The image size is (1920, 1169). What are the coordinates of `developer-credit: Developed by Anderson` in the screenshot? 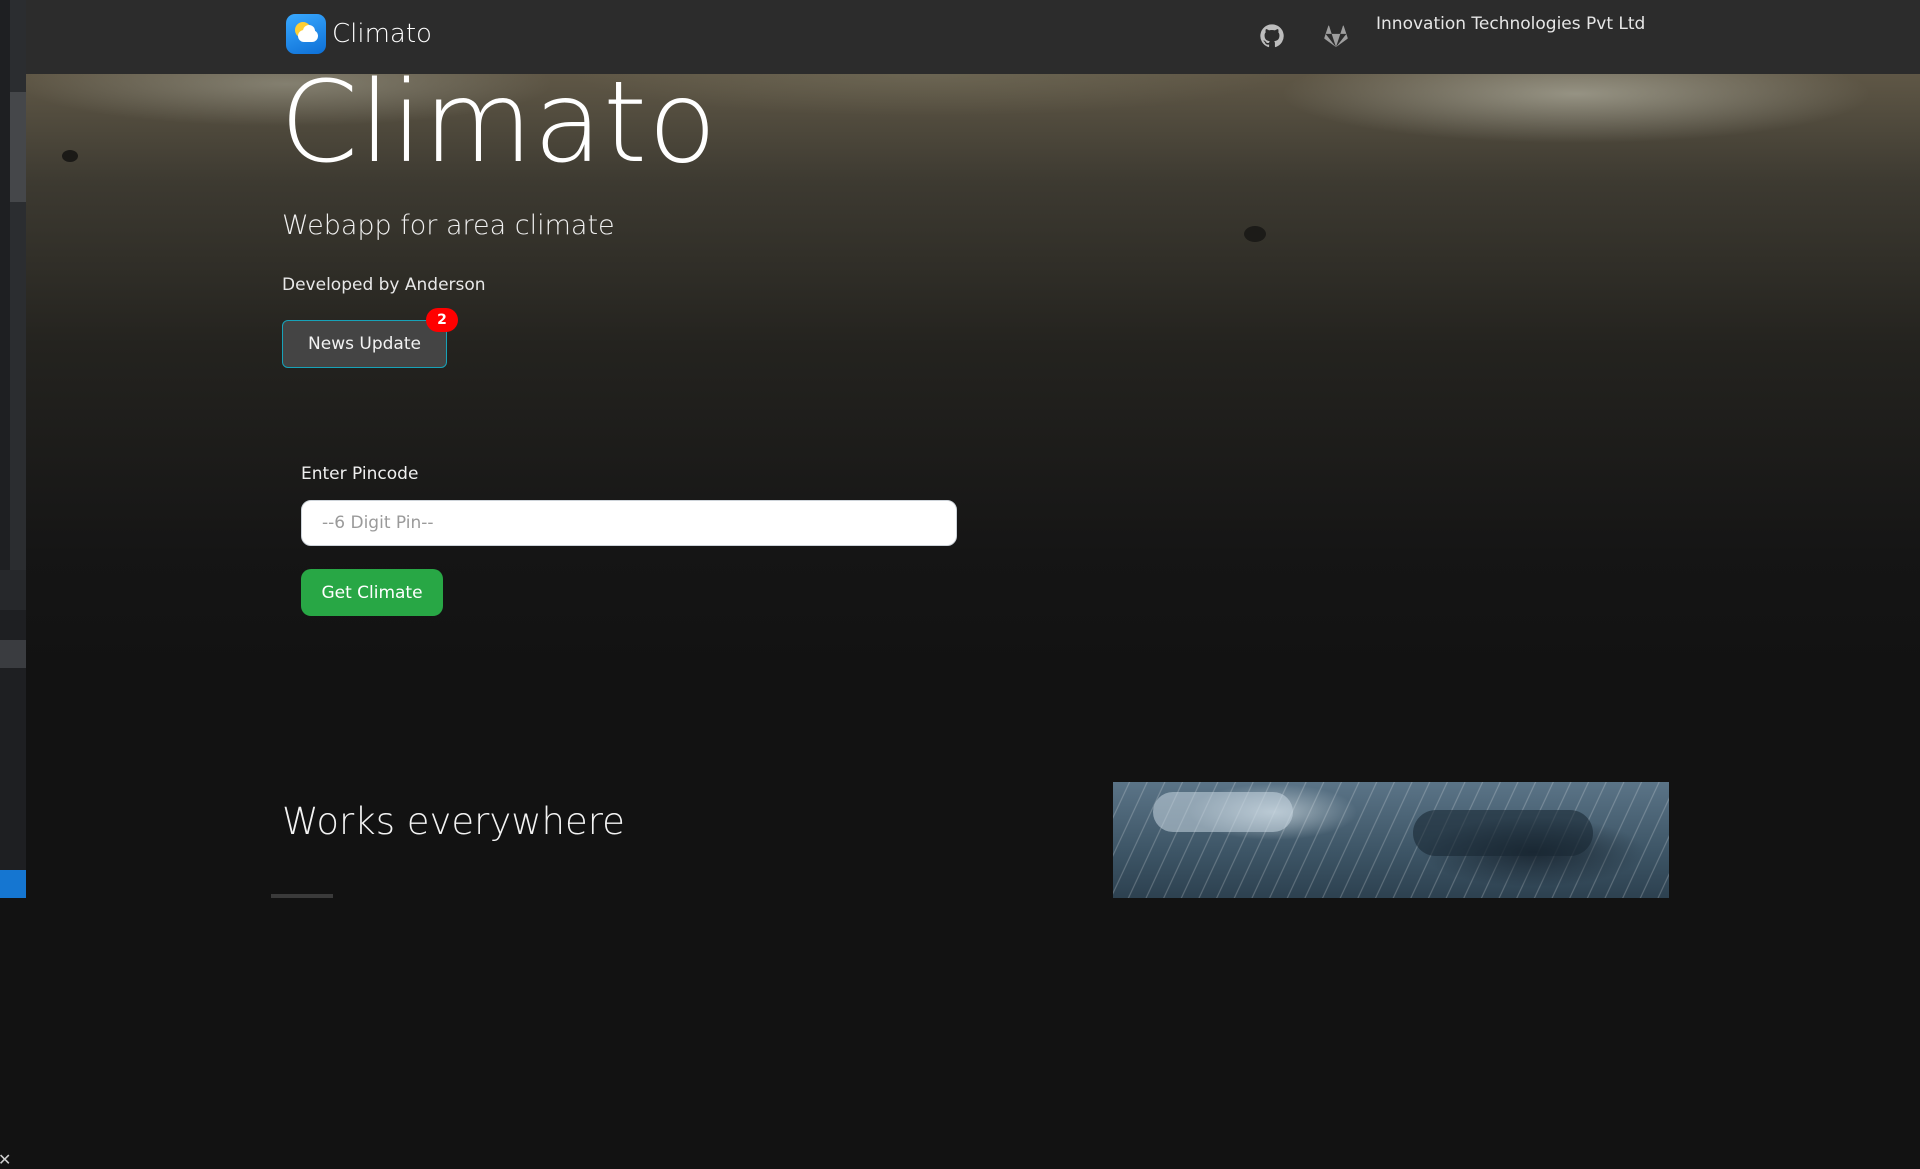 It's located at (384, 285).